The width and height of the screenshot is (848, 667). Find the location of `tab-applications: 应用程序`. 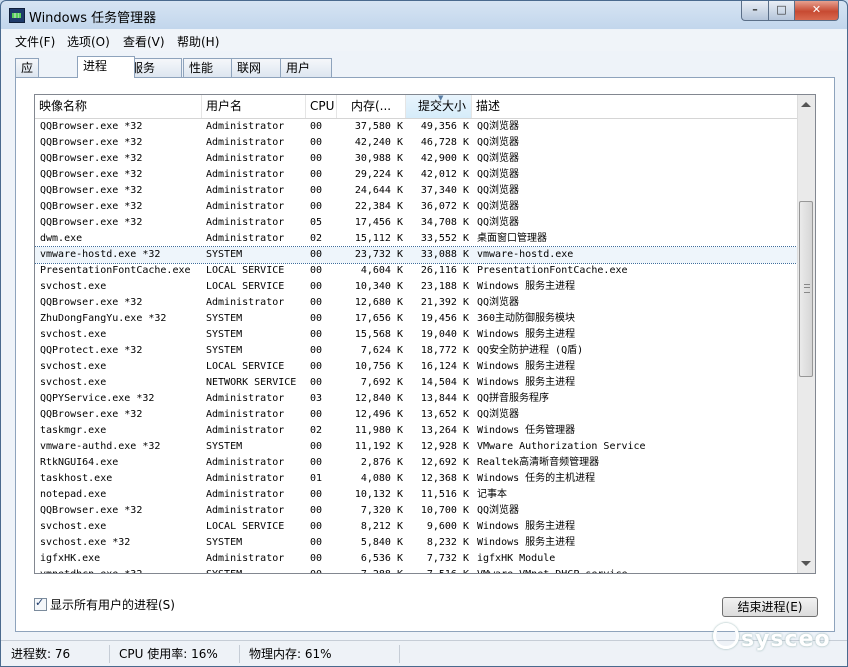

tab-applications: 应用程序 is located at coordinates (27, 93).